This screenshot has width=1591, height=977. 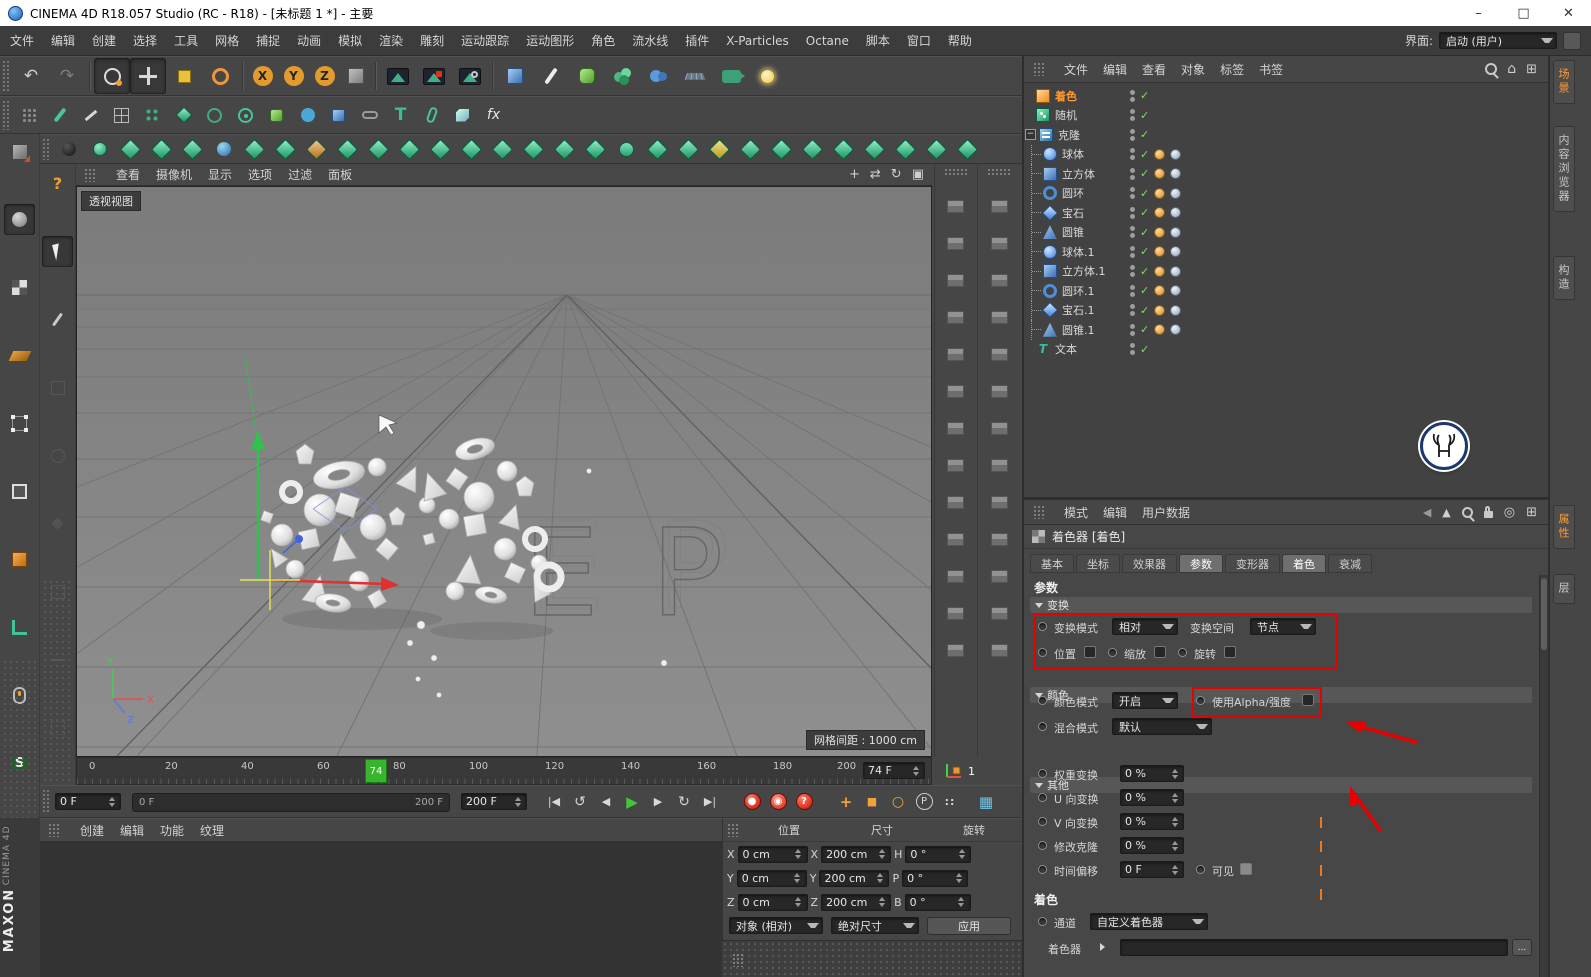 I want to click on viewport-menu-view: 查看, so click(x=128, y=174).